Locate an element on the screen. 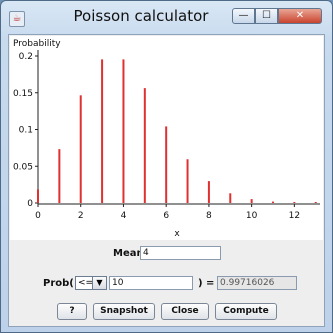 This screenshot has height=333, width=333. close-window-button: ✕ is located at coordinates (300, 16).